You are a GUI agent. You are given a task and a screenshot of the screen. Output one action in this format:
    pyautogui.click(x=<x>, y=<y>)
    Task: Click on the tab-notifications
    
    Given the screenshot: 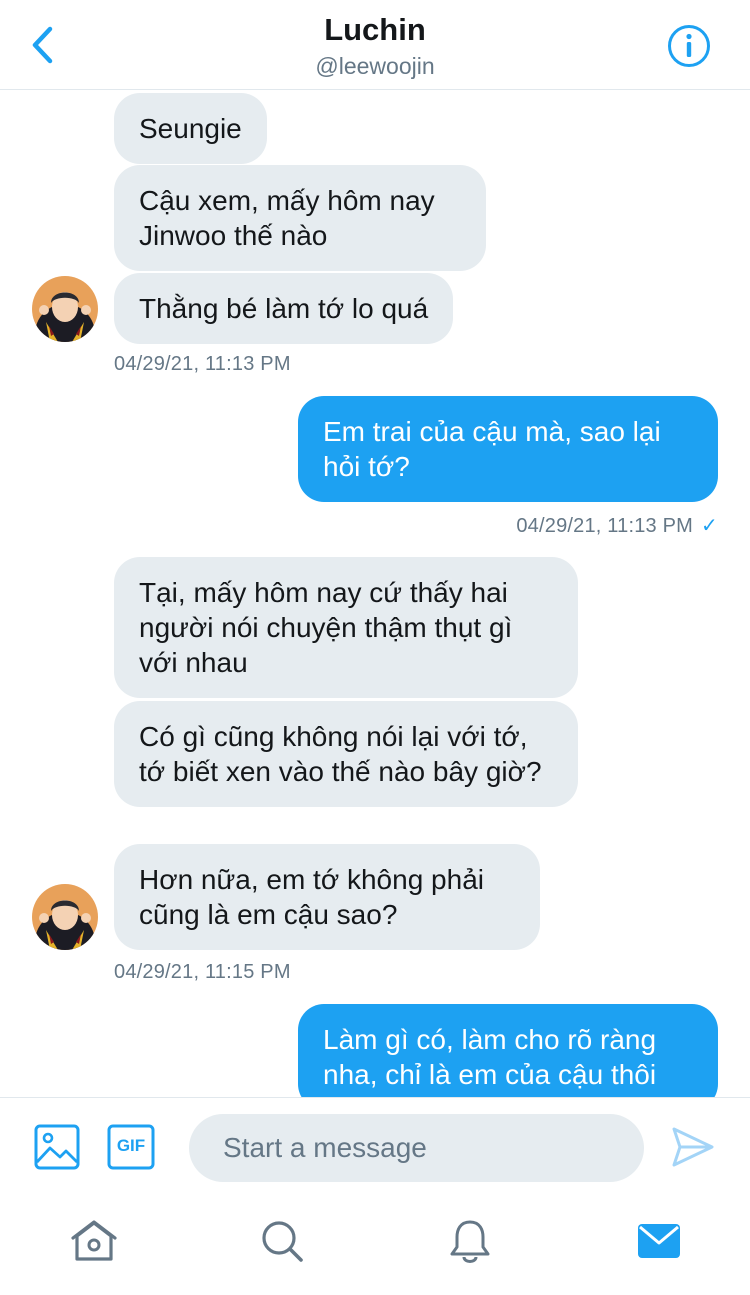 What is the action you would take?
    pyautogui.click(x=470, y=1241)
    